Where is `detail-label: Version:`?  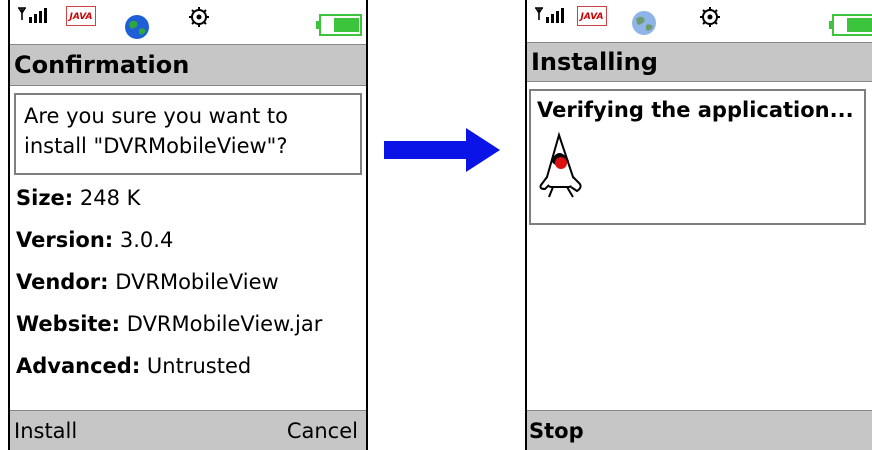 detail-label: Version: is located at coordinates (65, 240).